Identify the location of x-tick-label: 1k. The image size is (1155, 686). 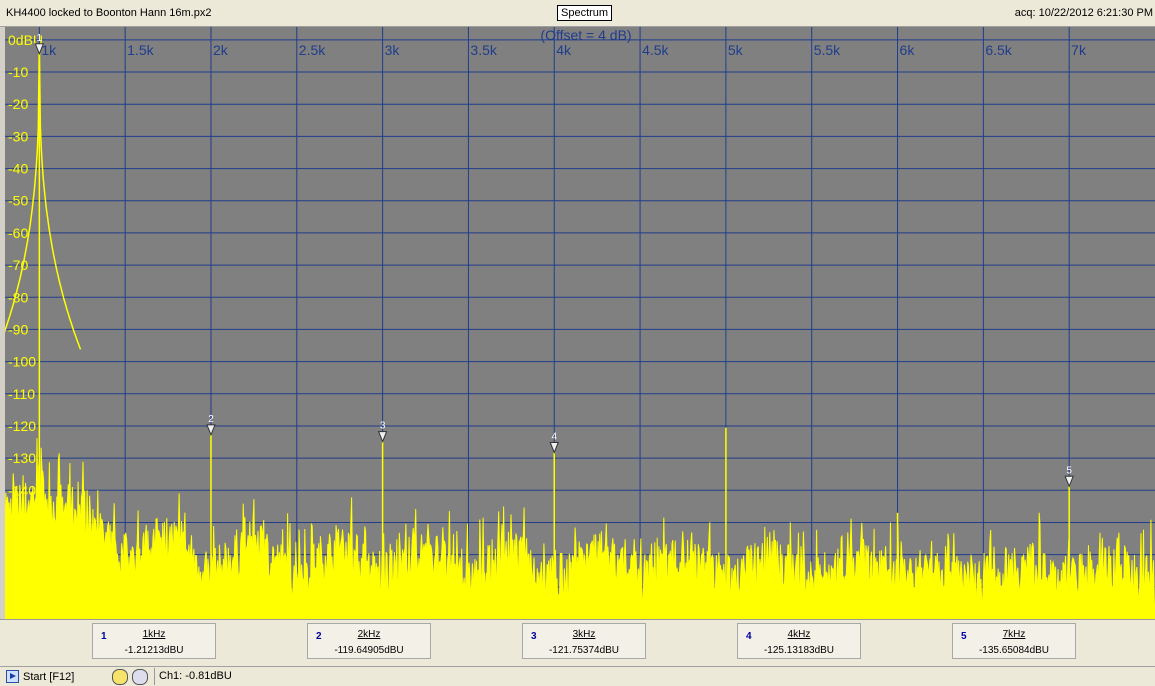
(49, 50).